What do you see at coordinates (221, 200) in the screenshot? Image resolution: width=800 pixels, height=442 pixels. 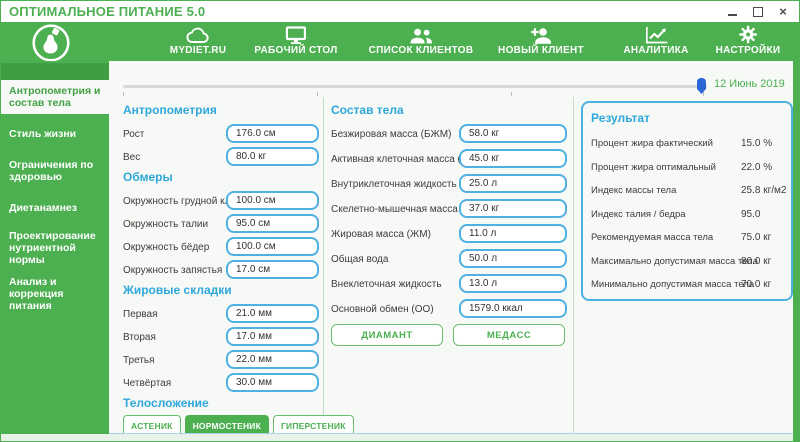 I see `field-row-chest: Окружность грудной клетки 100.0 см` at bounding box center [221, 200].